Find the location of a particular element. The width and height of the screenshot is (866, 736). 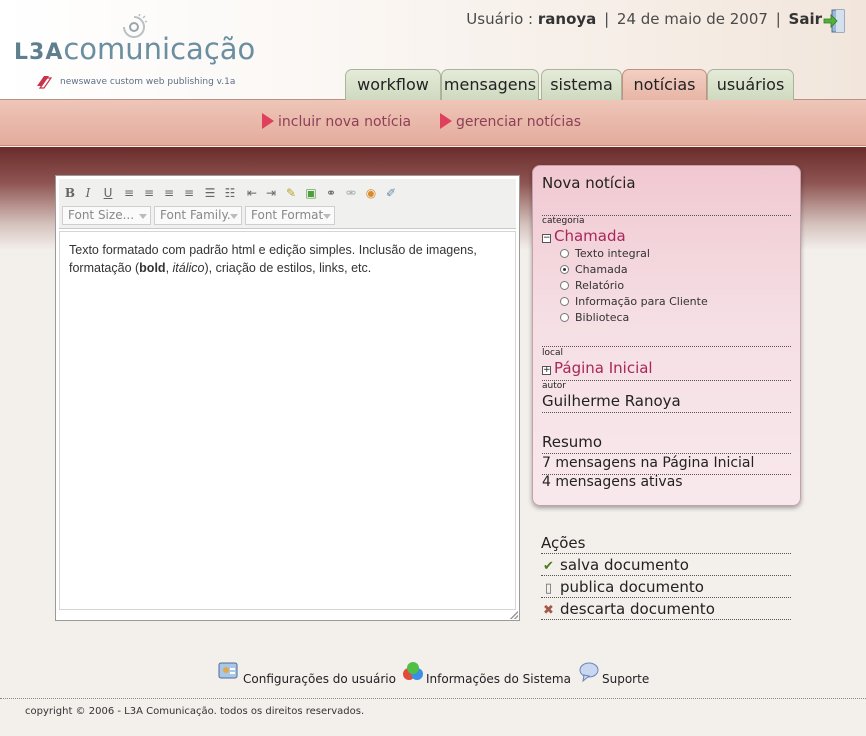

radio-chamada: Chamada is located at coordinates (594, 269).